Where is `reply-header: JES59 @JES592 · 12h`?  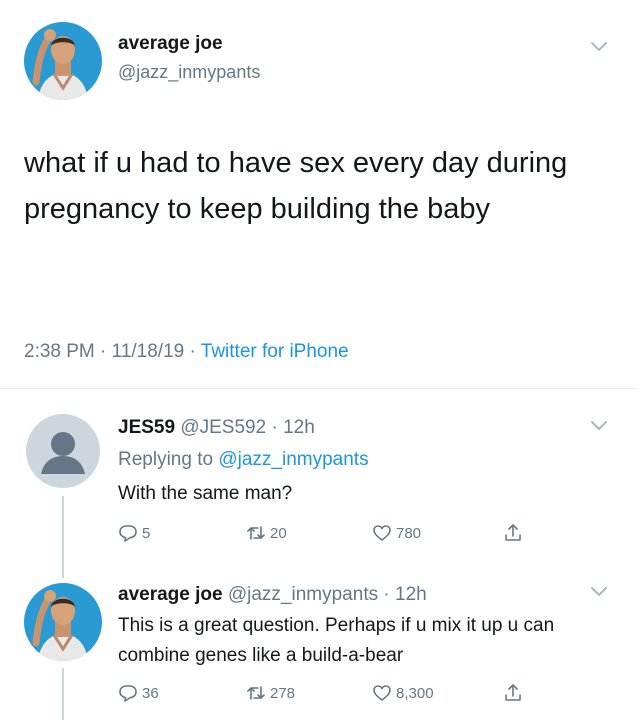 reply-header: JES59 @JES592 · 12h is located at coordinates (216, 428).